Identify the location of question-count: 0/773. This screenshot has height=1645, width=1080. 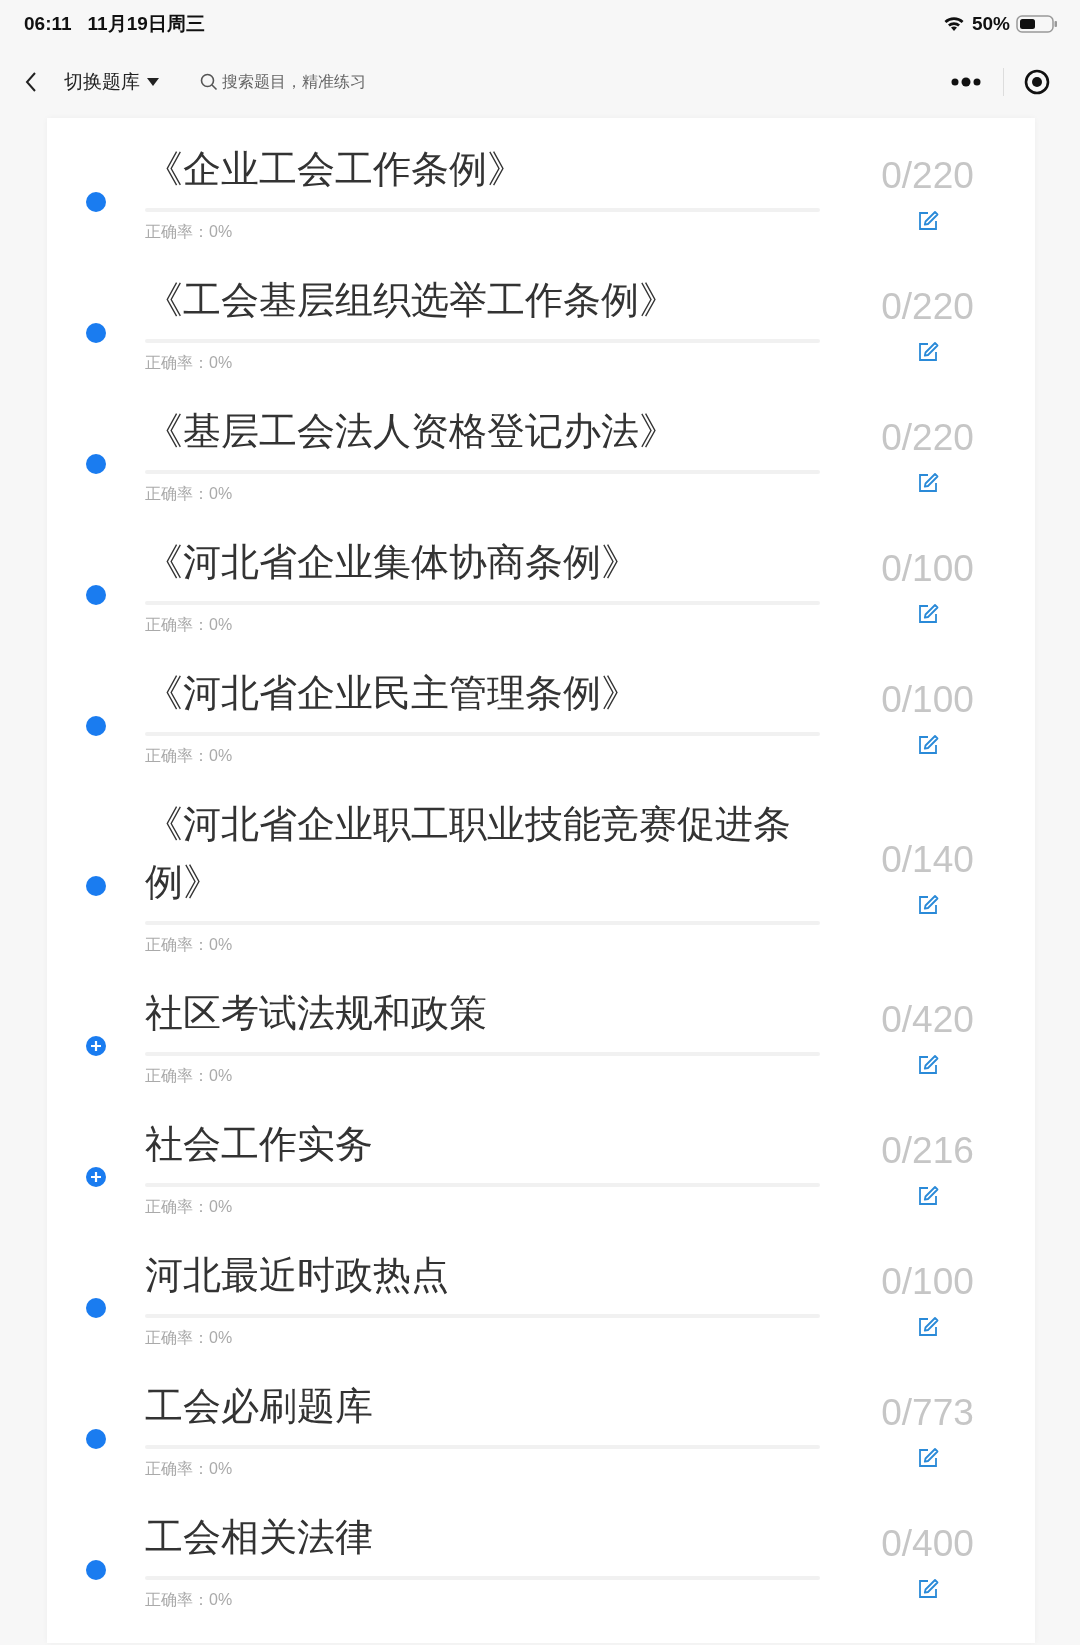
(927, 1413).